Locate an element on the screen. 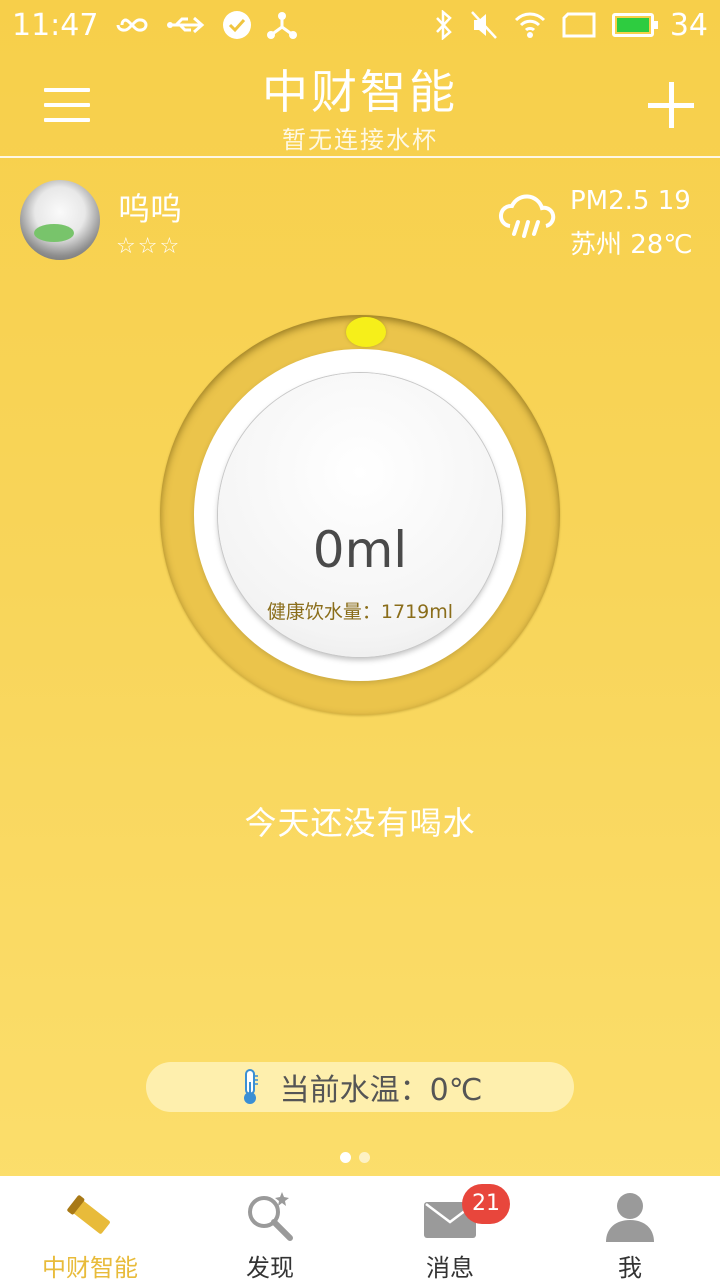 Image resolution: width=720 pixels, height=1280 pixels. connection-status: 暂无连接水杯 is located at coordinates (360, 140).